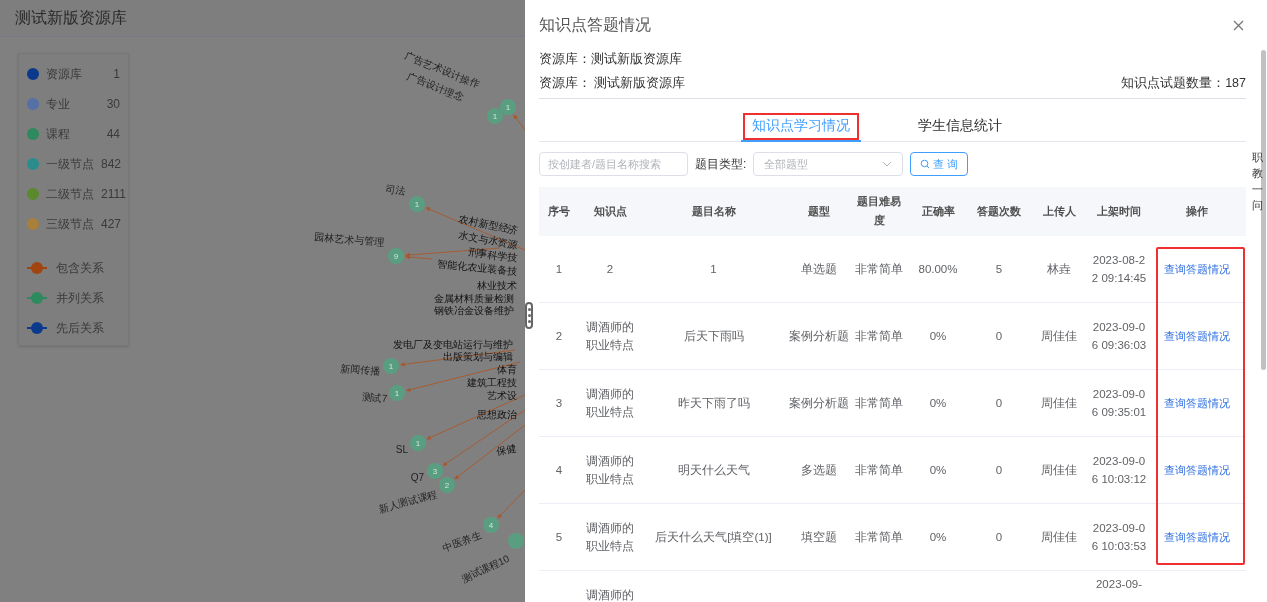 The height and width of the screenshot is (602, 1267). I want to click on node-label: 新人测试课程, so click(408, 501).